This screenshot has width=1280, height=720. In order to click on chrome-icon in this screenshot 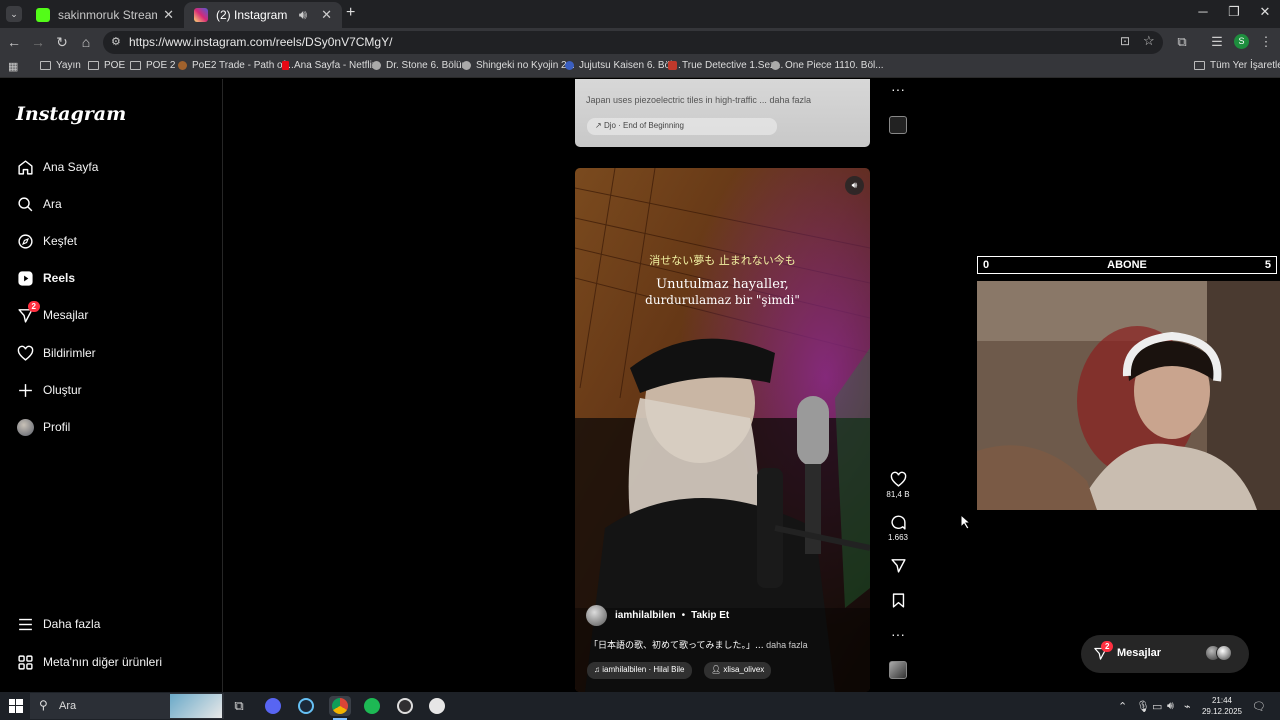, I will do `click(340, 706)`.